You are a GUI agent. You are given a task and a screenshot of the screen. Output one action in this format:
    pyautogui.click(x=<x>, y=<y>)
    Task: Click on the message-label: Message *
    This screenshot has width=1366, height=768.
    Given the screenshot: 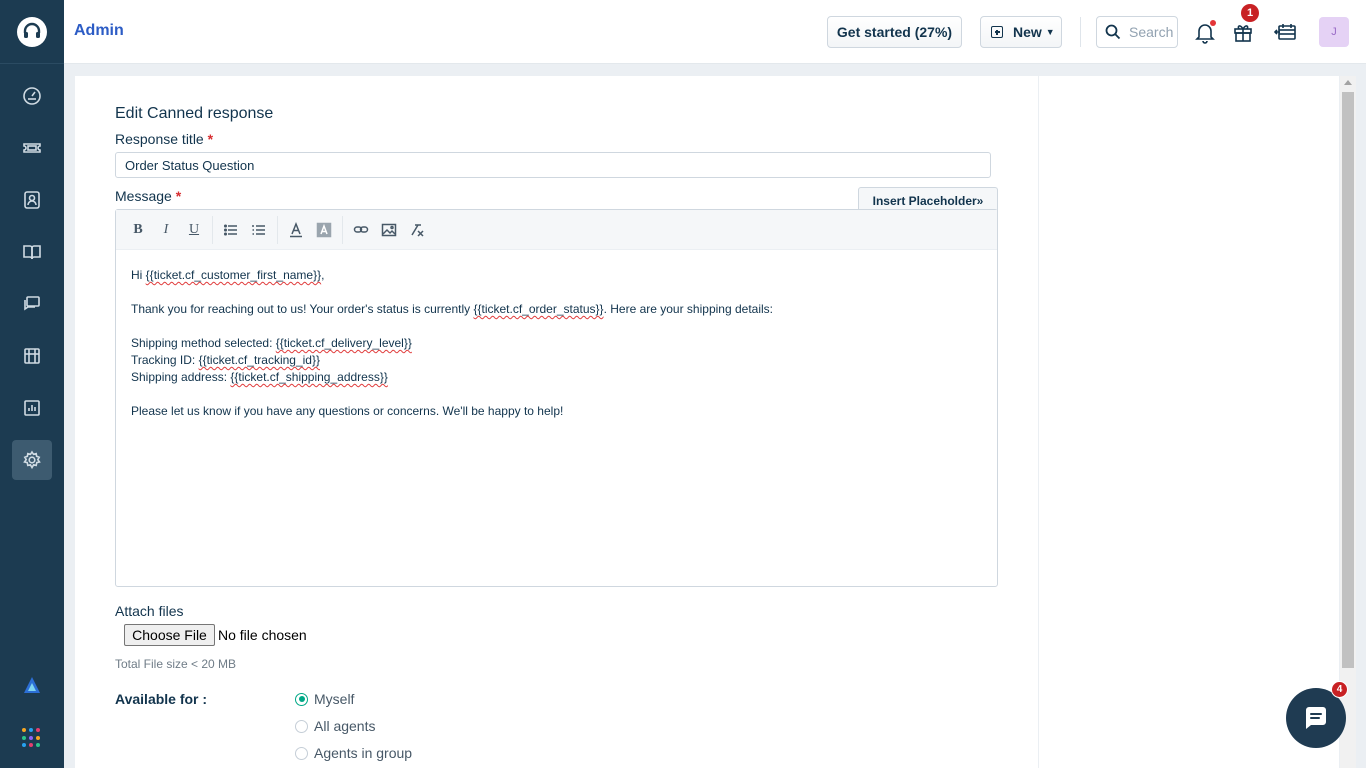 What is the action you would take?
    pyautogui.click(x=148, y=196)
    